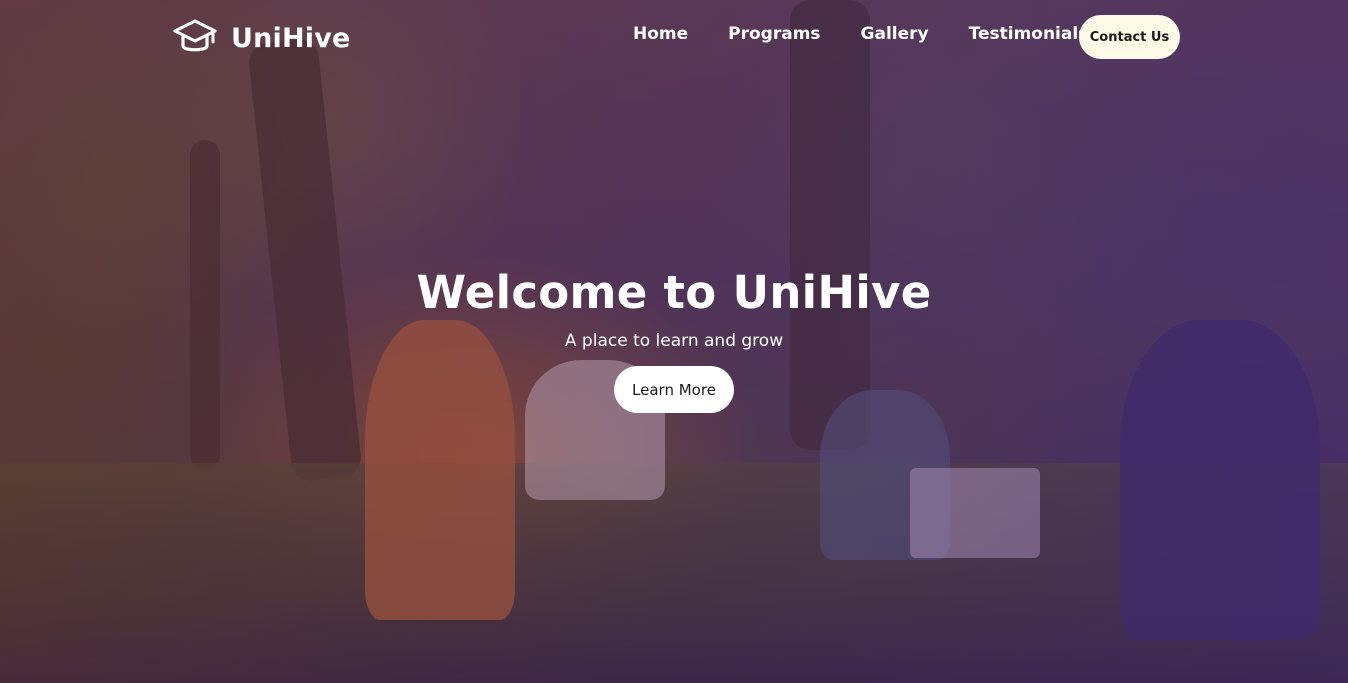  Describe the element at coordinates (774, 34) in the screenshot. I see `nav-link-programs: Programs` at that location.